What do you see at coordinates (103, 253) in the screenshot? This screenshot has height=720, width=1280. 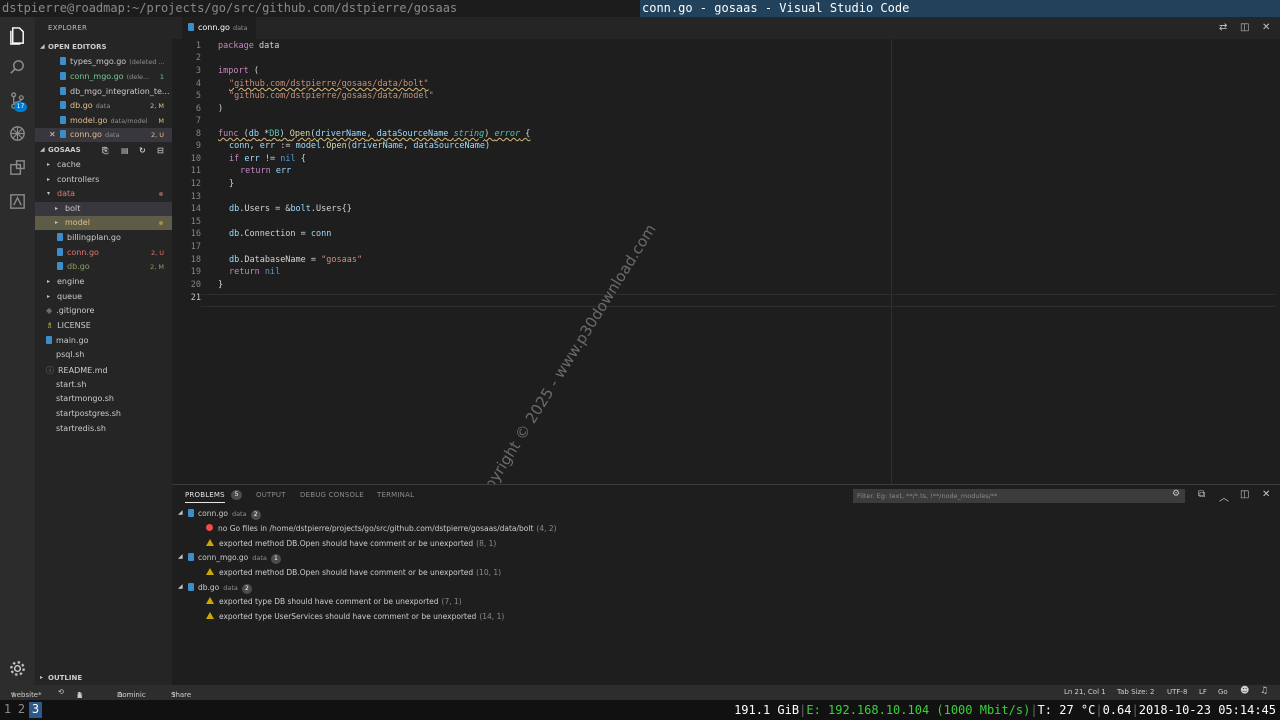 I see `tree-file: conn.go 2, U` at bounding box center [103, 253].